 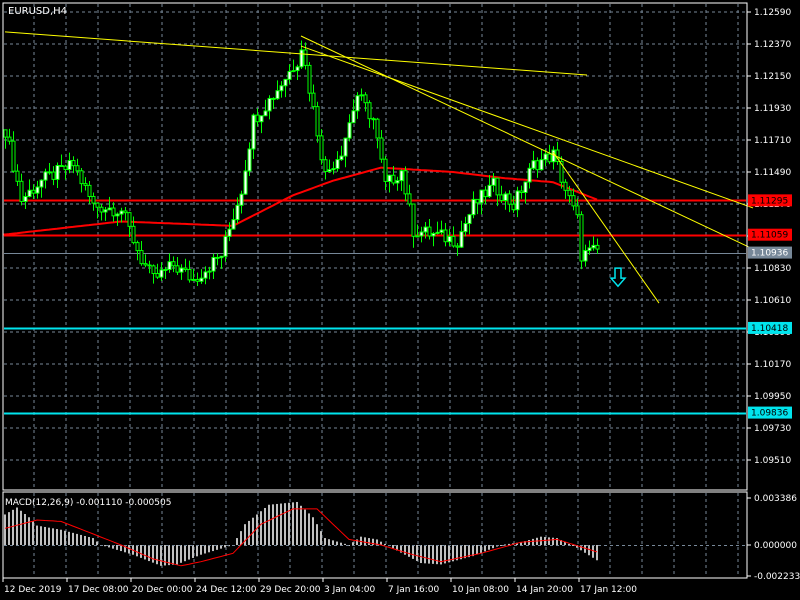 I want to click on price-tick-label: 1.09730, so click(x=772, y=429).